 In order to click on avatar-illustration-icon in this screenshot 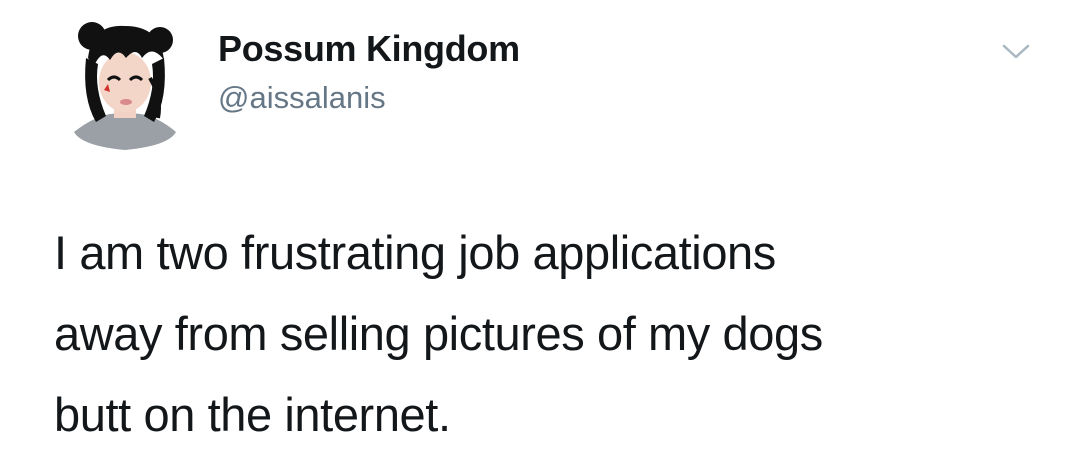, I will do `click(125, 86)`.